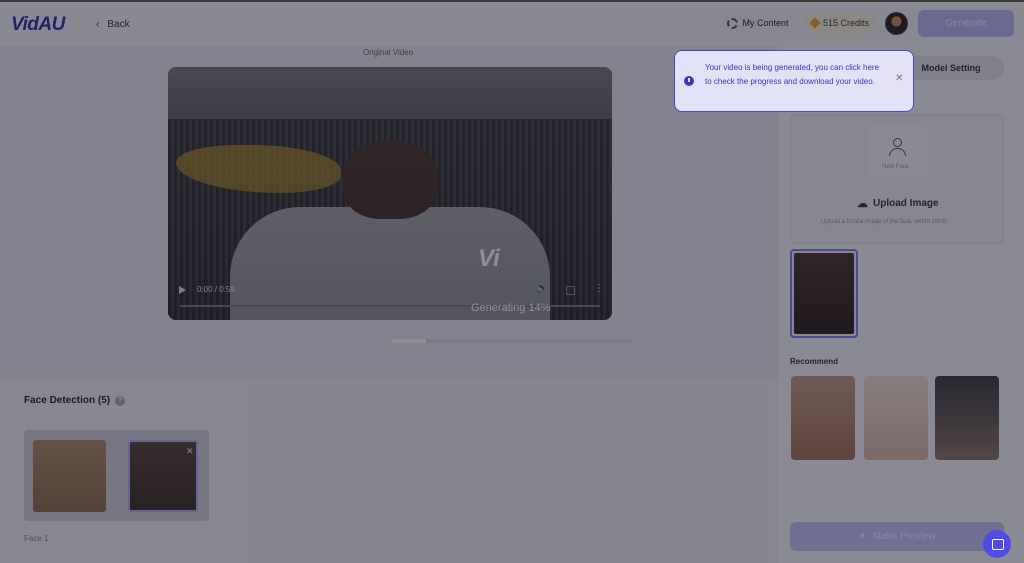  I want to click on close-icon: ✕, so click(899, 78).